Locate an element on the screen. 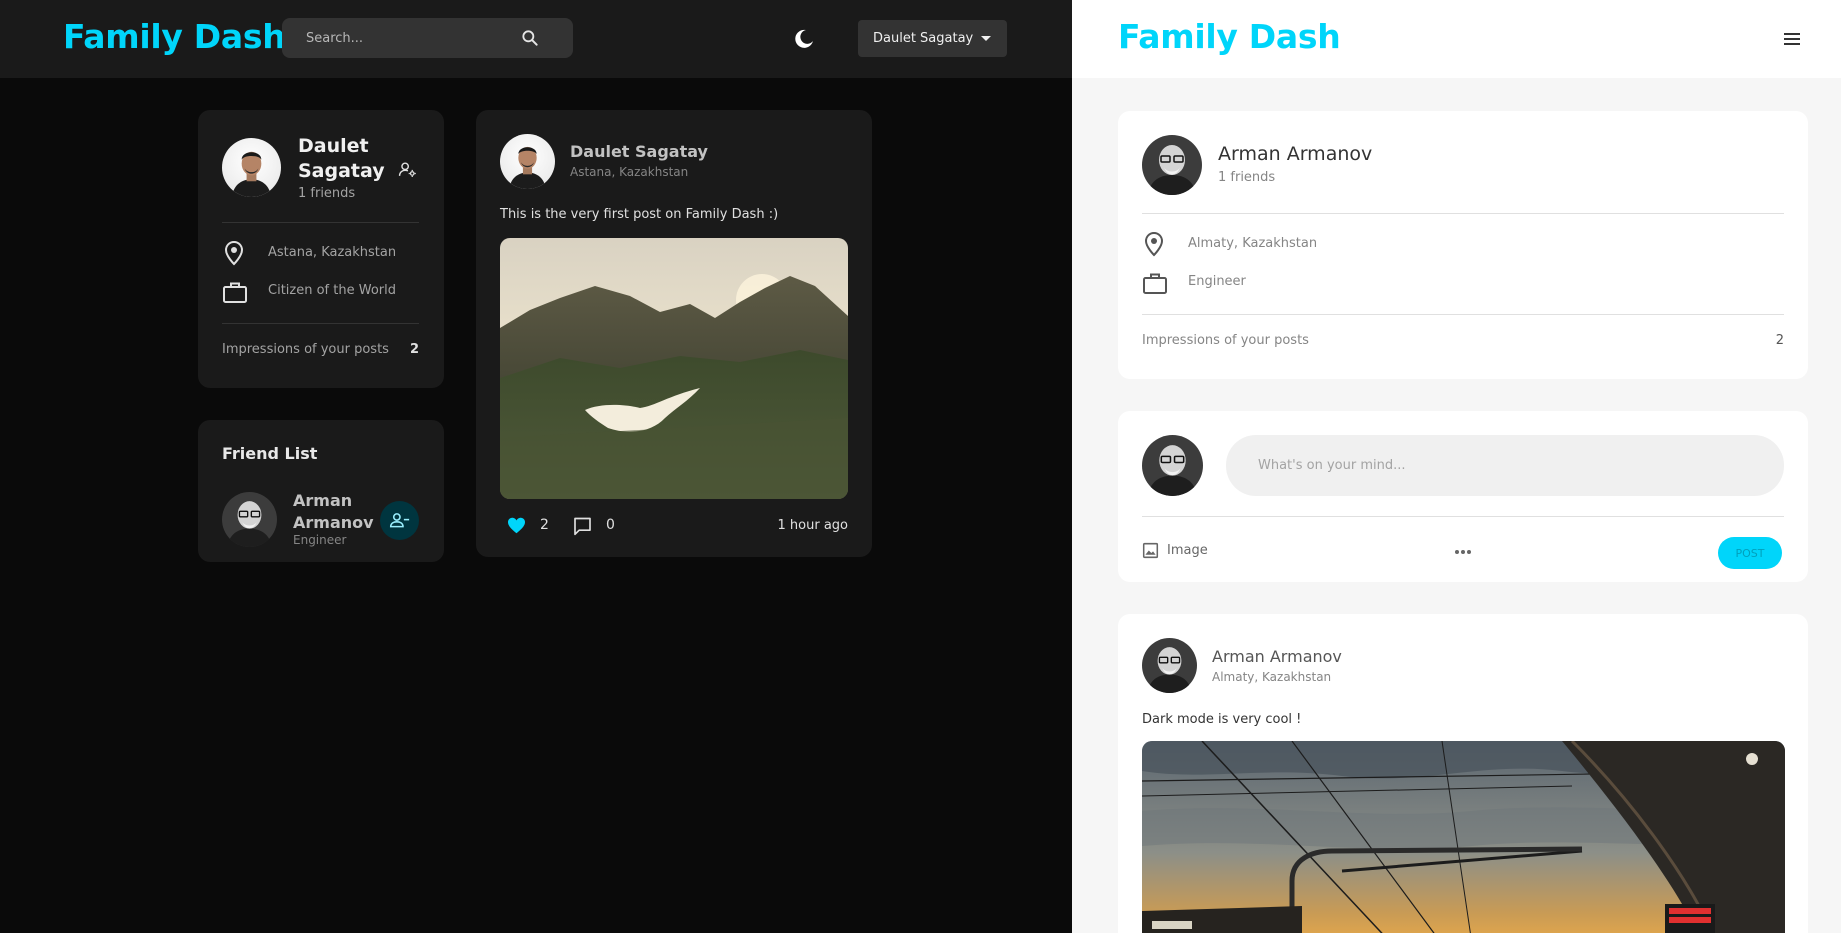 The height and width of the screenshot is (933, 1841). composer-card: Image POST is located at coordinates (1463, 496).